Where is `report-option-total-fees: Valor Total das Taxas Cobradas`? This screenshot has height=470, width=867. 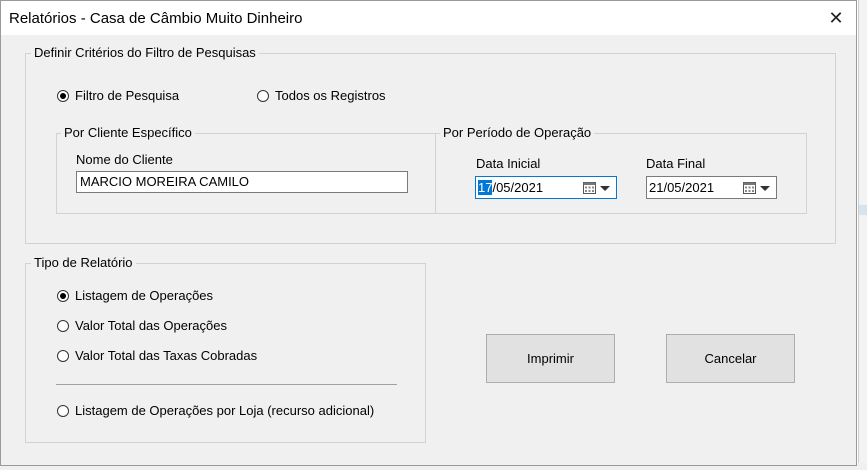 report-option-total-fees: Valor Total das Taxas Cobradas is located at coordinates (157, 355).